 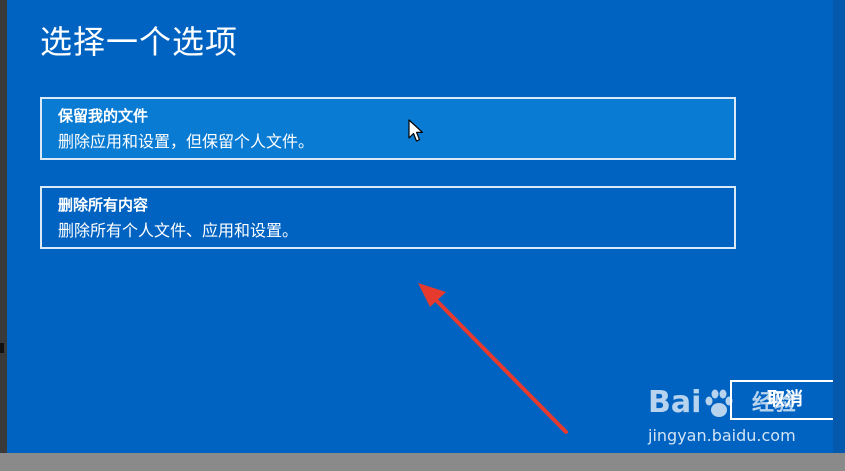 What do you see at coordinates (2, 348) in the screenshot?
I see `bezel-mark` at bounding box center [2, 348].